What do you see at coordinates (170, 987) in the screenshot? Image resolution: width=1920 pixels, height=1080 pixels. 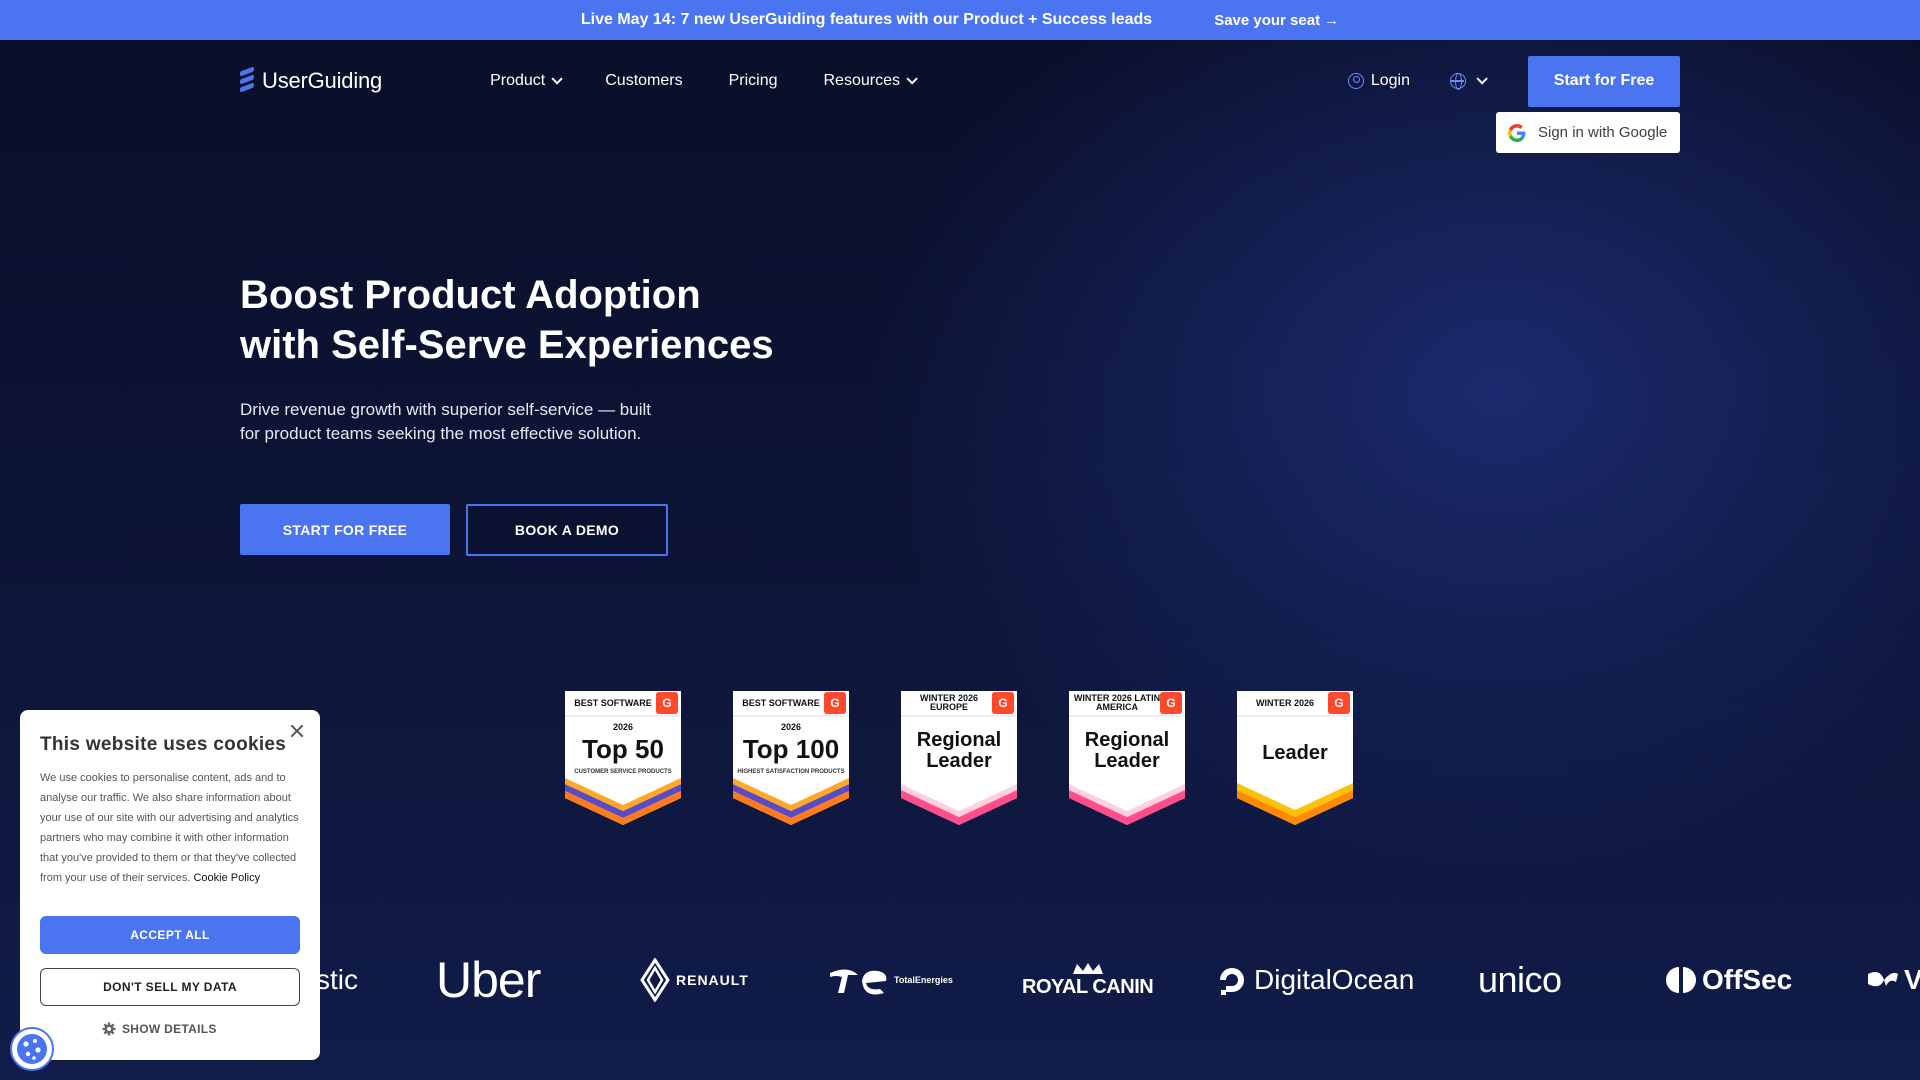 I see `dont-sell-data-button: DON'T SELL MY DATA` at bounding box center [170, 987].